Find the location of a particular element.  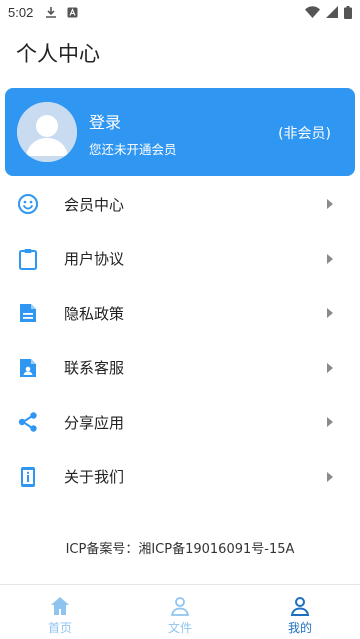

status-time: 5:02 is located at coordinates (21, 12).